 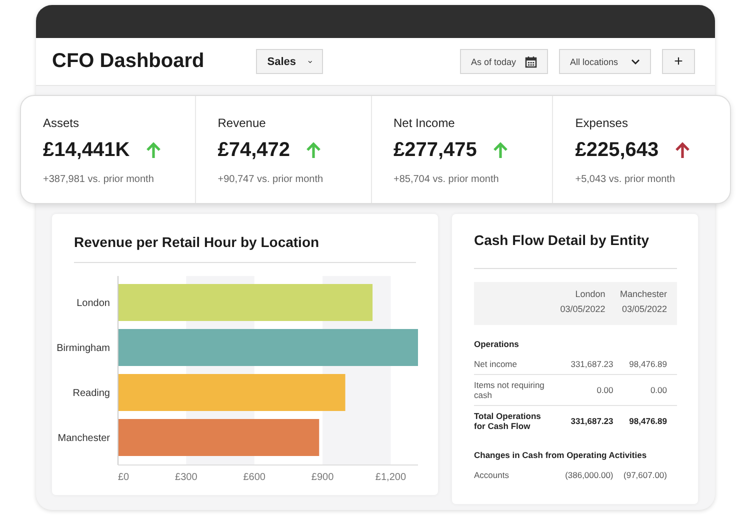 What do you see at coordinates (290, 61) in the screenshot?
I see `view-dropdown: Sales` at bounding box center [290, 61].